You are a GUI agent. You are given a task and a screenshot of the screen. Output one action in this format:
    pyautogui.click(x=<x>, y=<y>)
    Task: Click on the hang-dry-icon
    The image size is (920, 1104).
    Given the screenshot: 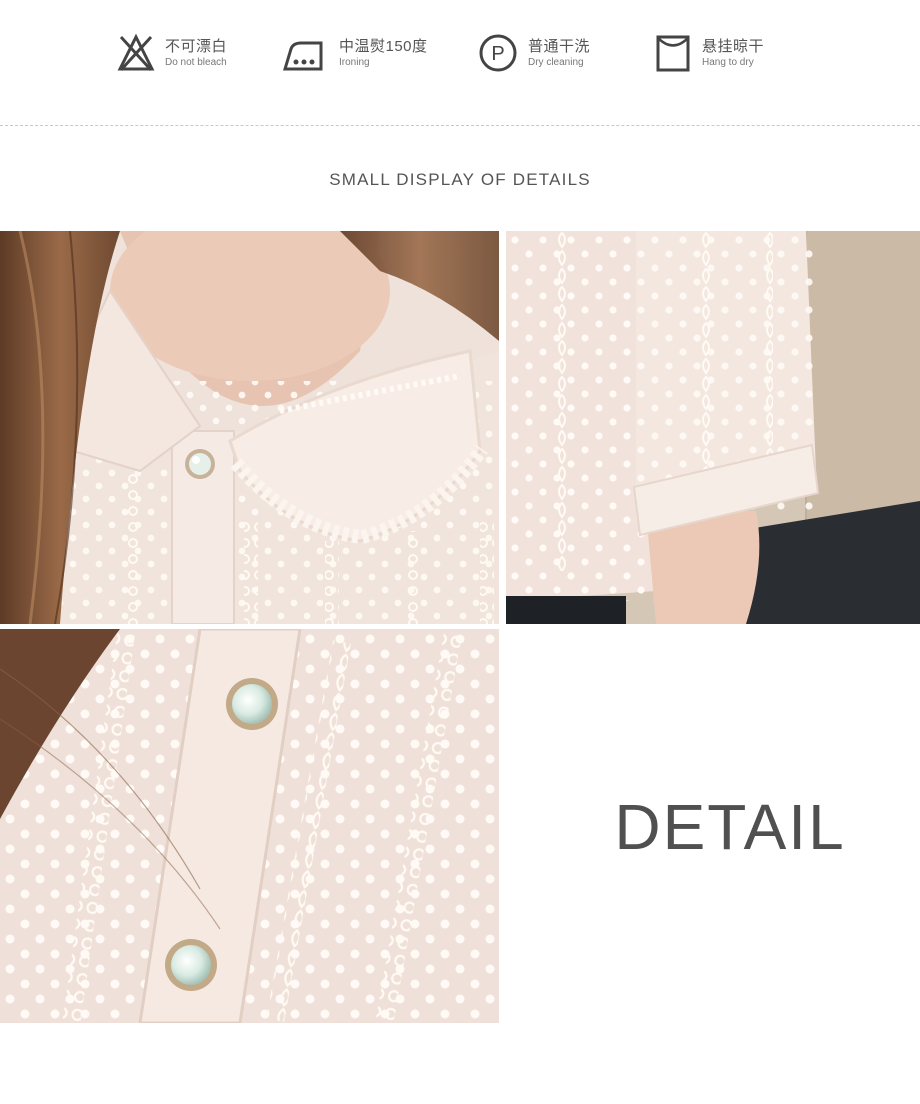 What is the action you would take?
    pyautogui.click(x=673, y=53)
    